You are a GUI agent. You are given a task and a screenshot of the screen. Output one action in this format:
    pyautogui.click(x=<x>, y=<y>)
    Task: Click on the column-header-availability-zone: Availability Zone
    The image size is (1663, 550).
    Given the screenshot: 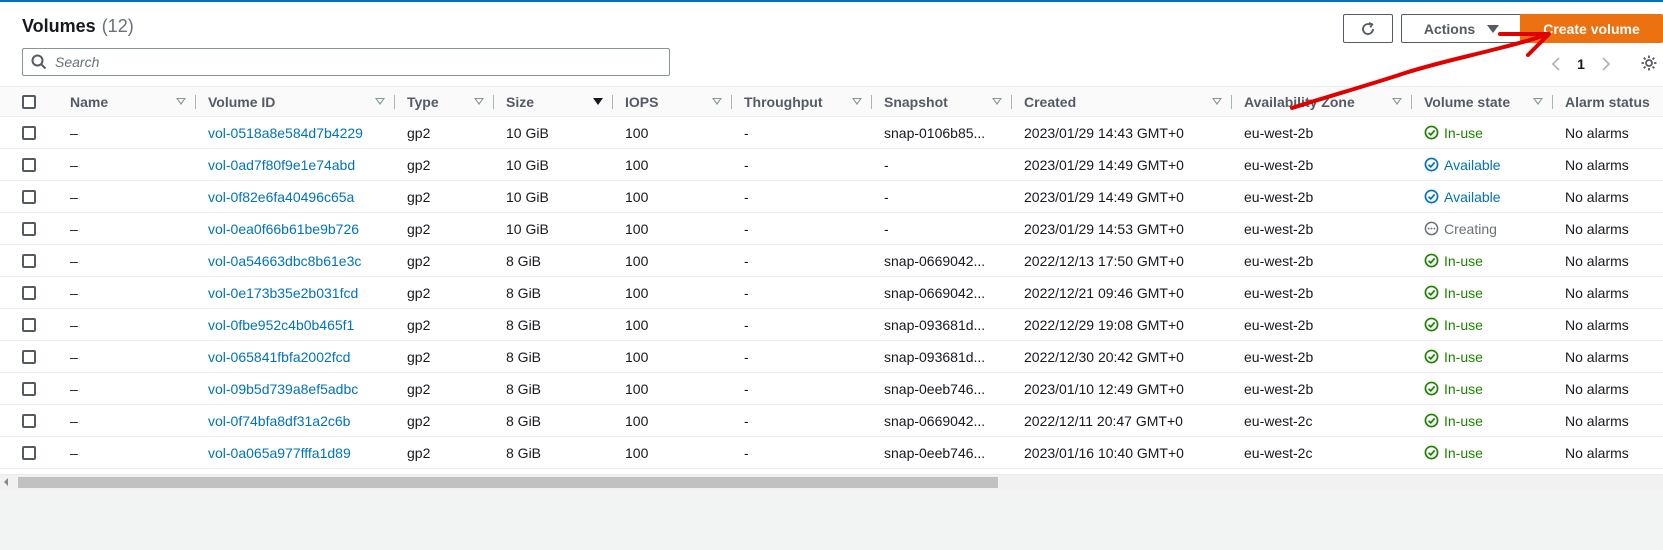 What is the action you would take?
    pyautogui.click(x=1322, y=101)
    